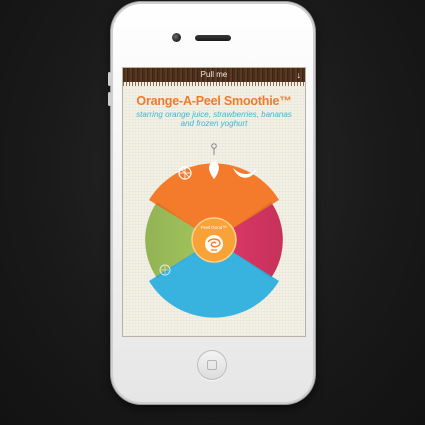 This screenshot has width=425, height=425. What do you see at coordinates (299, 75) in the screenshot?
I see `arrow-down-icon: ↓` at bounding box center [299, 75].